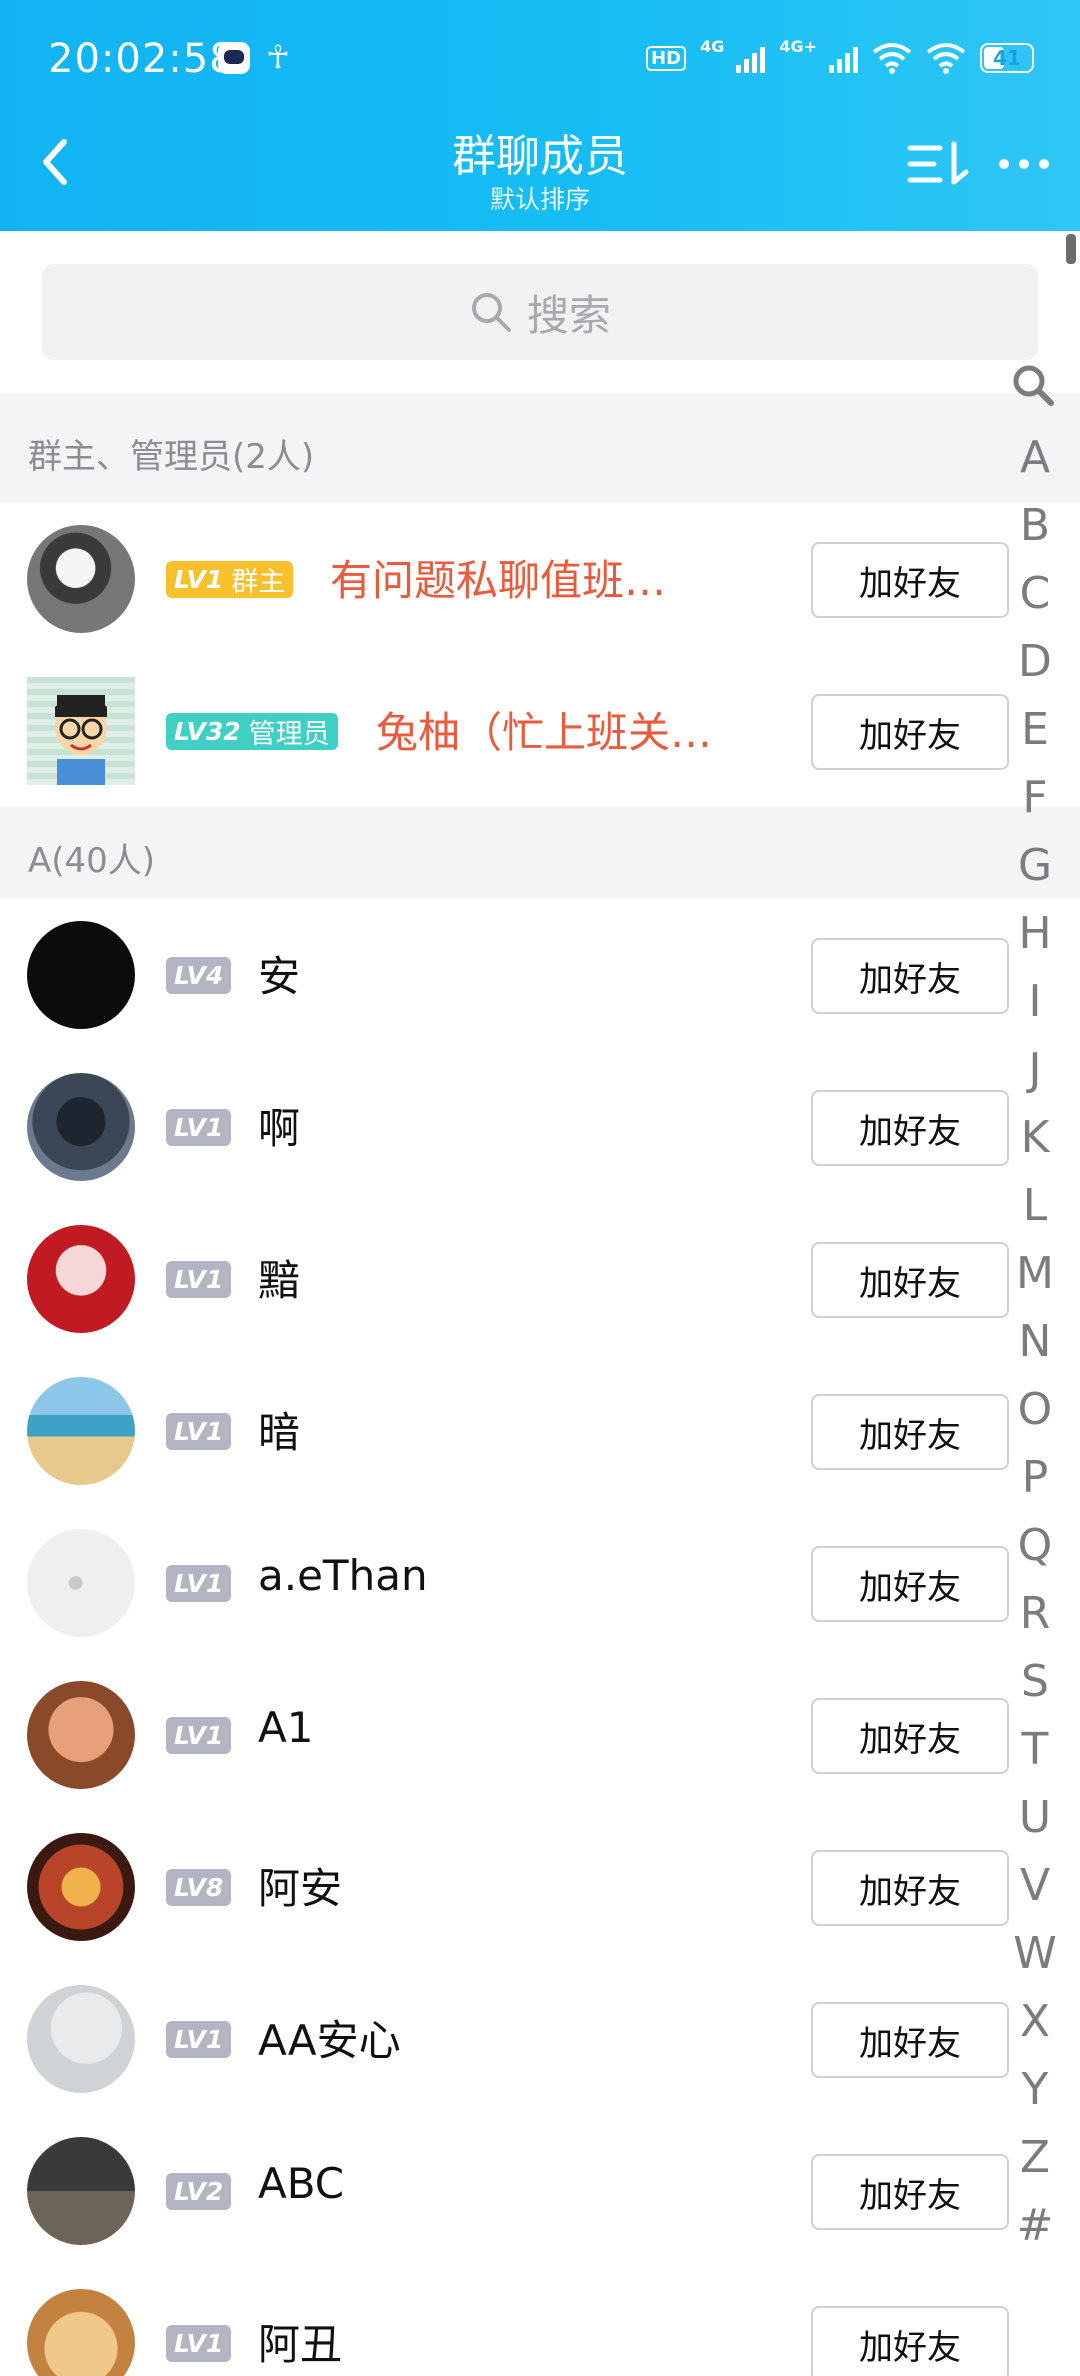 This screenshot has height=2376, width=1080. What do you see at coordinates (1035, 662) in the screenshot?
I see `index-letter: D` at bounding box center [1035, 662].